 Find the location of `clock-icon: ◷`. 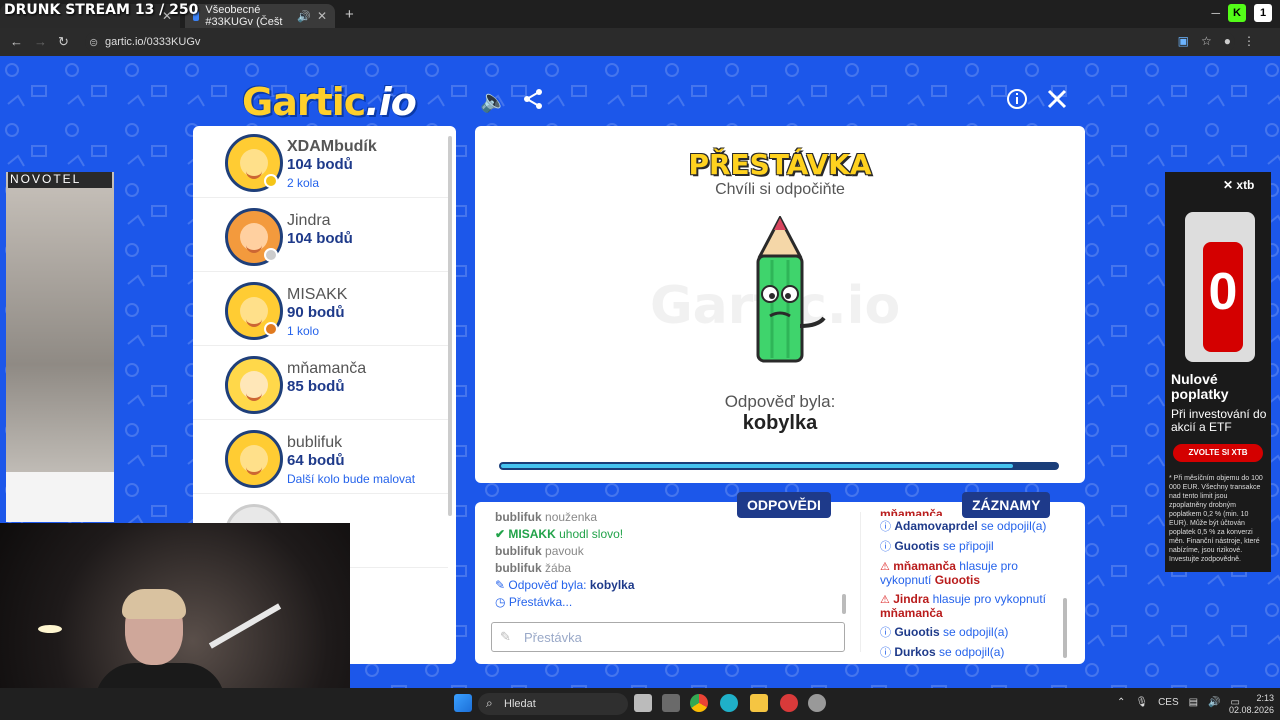

clock-icon: ◷ is located at coordinates (500, 602).